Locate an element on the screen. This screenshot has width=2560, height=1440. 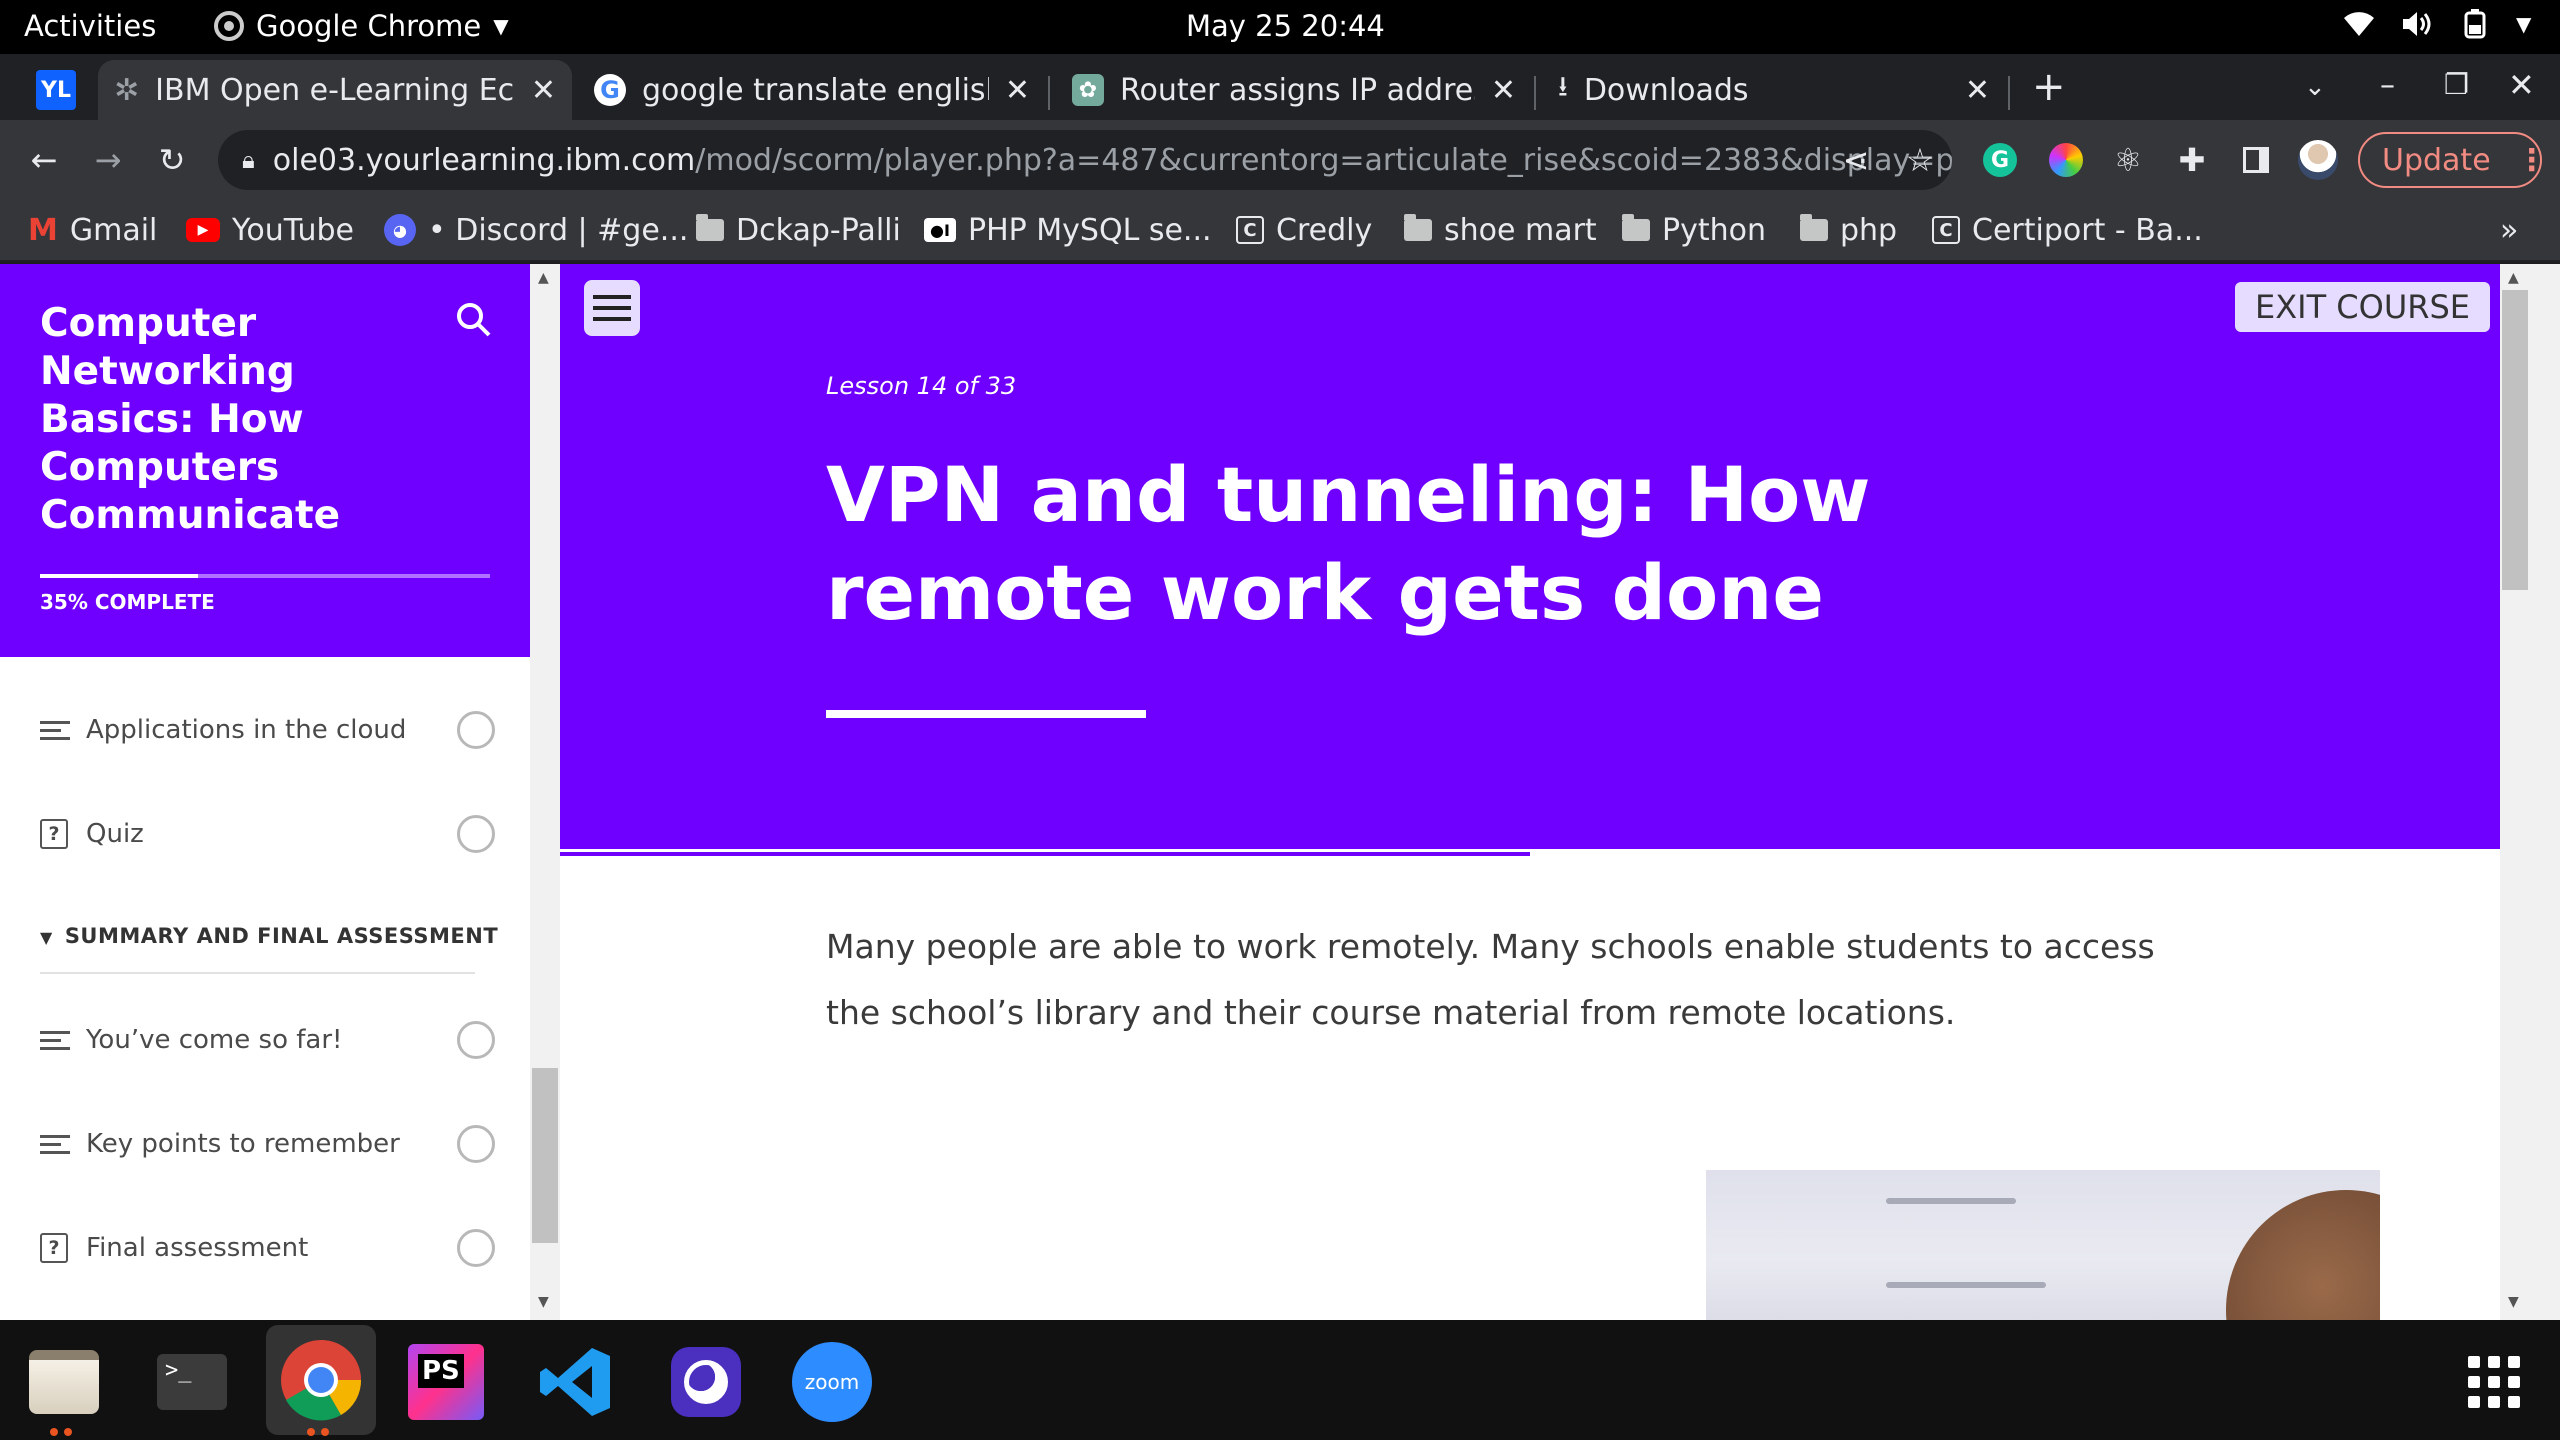
update-button: Update ⋮ is located at coordinates (2452, 160).